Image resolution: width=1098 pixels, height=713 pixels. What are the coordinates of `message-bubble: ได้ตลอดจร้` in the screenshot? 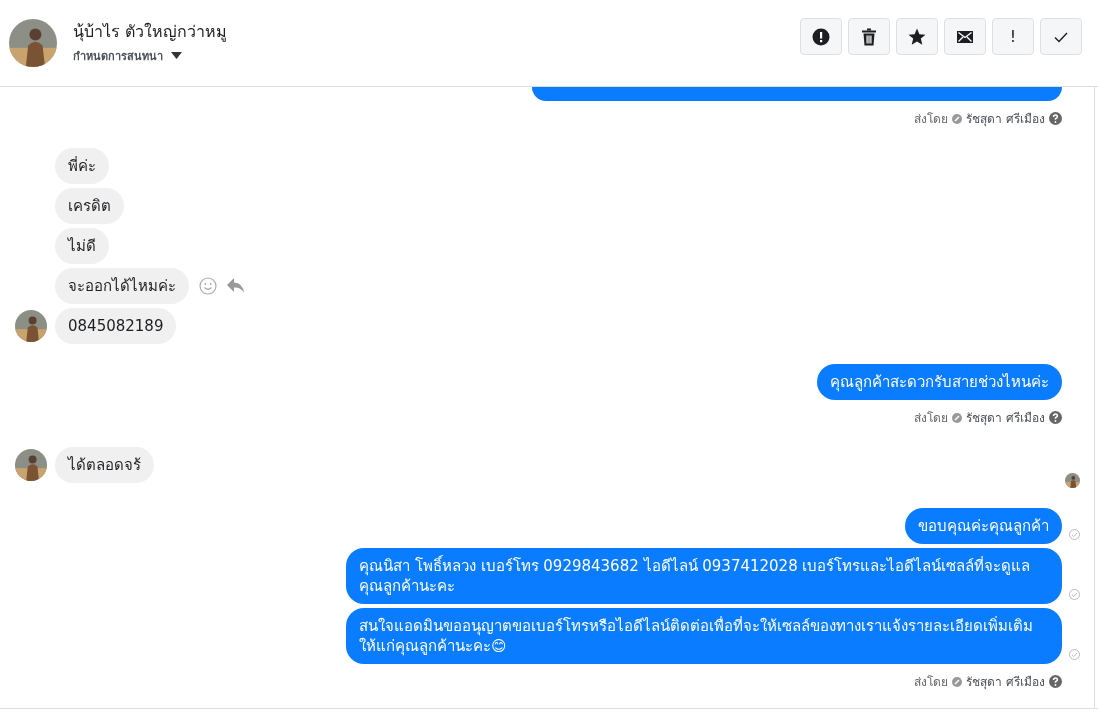 It's located at (104, 465).